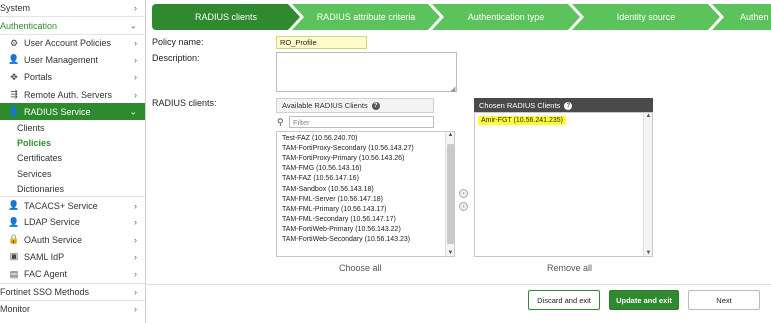 The height and width of the screenshot is (323, 771). What do you see at coordinates (458, 284) in the screenshot?
I see `footer-divider` at bounding box center [458, 284].